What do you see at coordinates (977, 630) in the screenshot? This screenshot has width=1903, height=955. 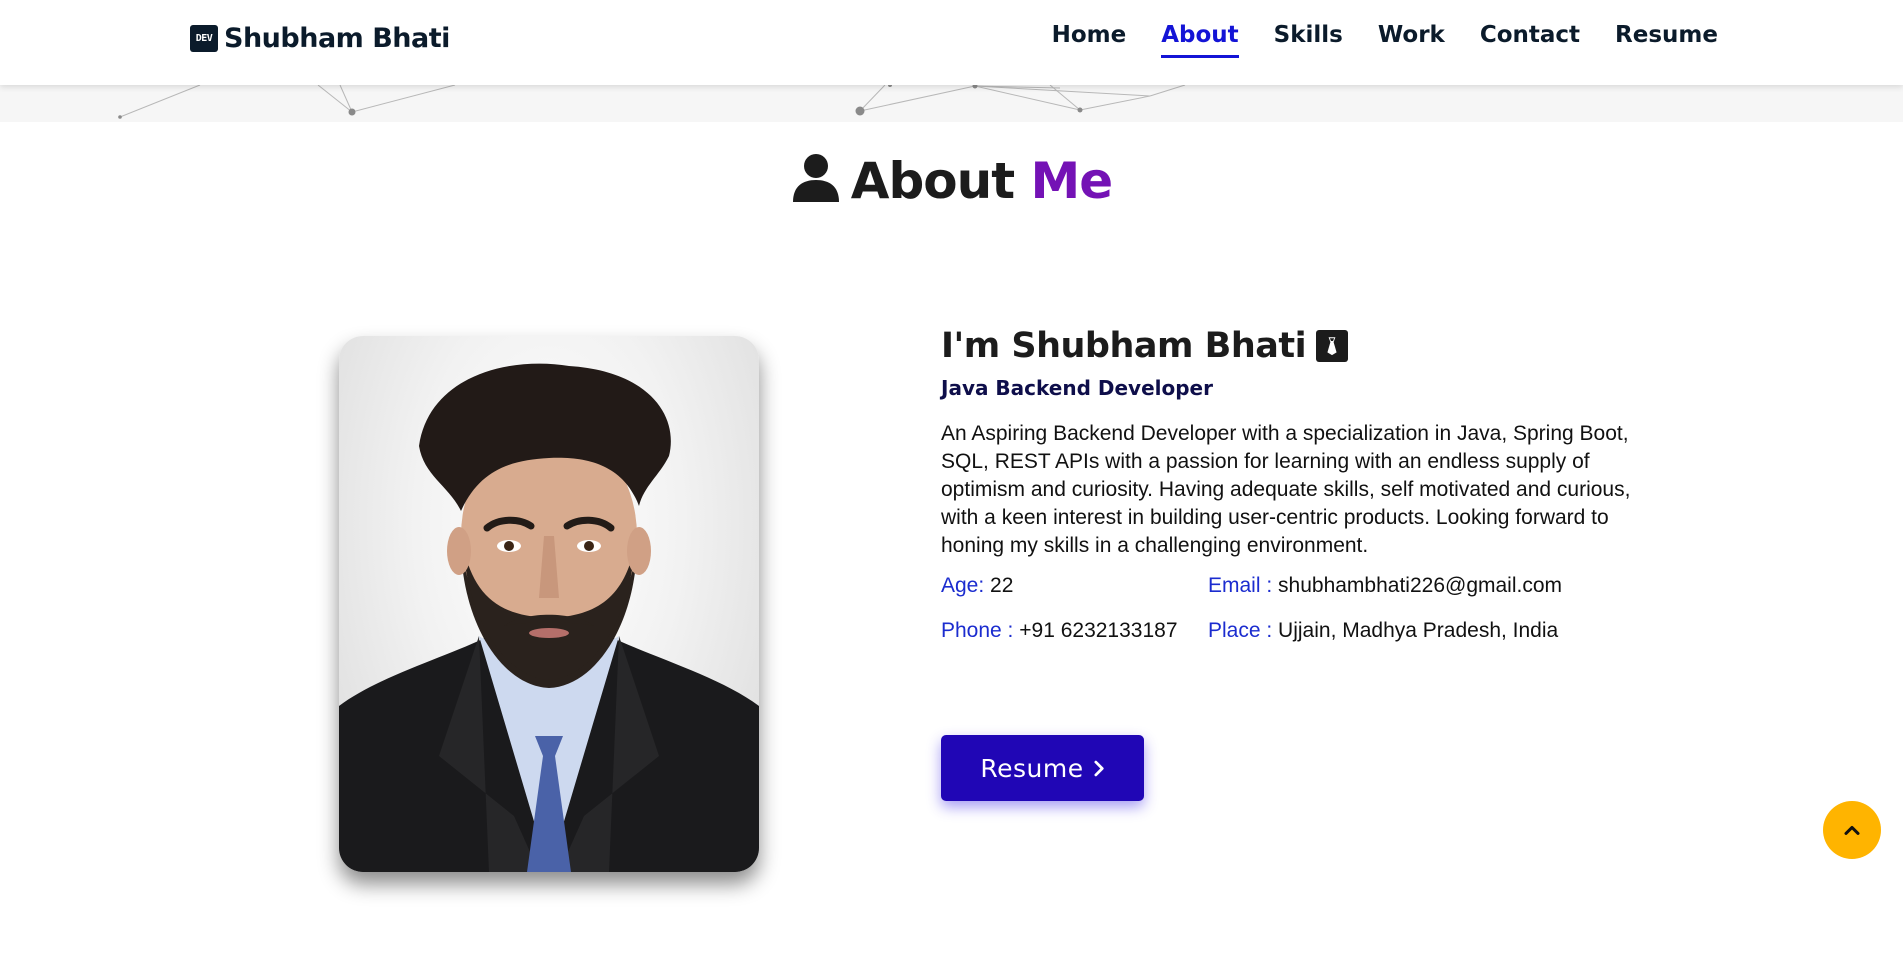 I see `phone-label: Phone :` at bounding box center [977, 630].